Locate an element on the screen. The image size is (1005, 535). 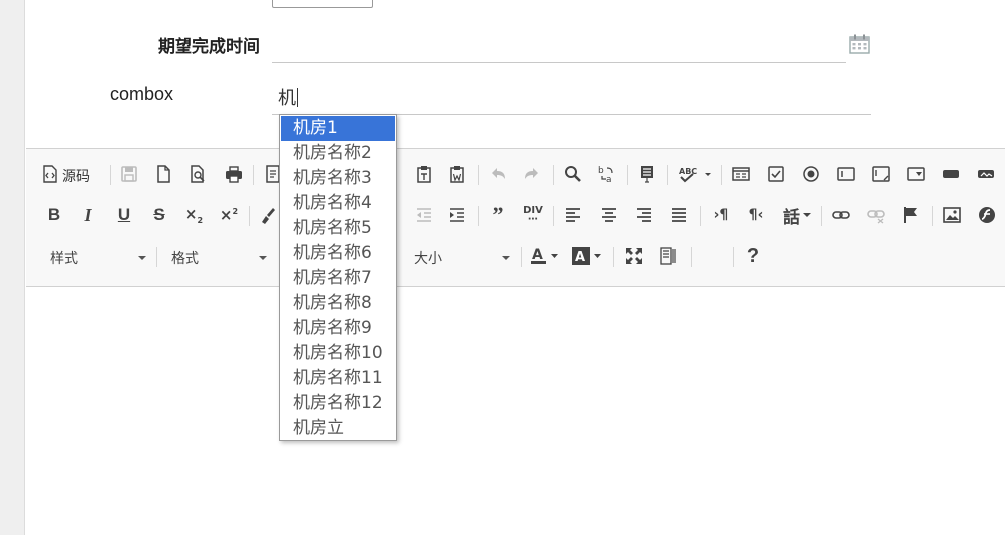
dropdown-option: 机房1 is located at coordinates (338, 128).